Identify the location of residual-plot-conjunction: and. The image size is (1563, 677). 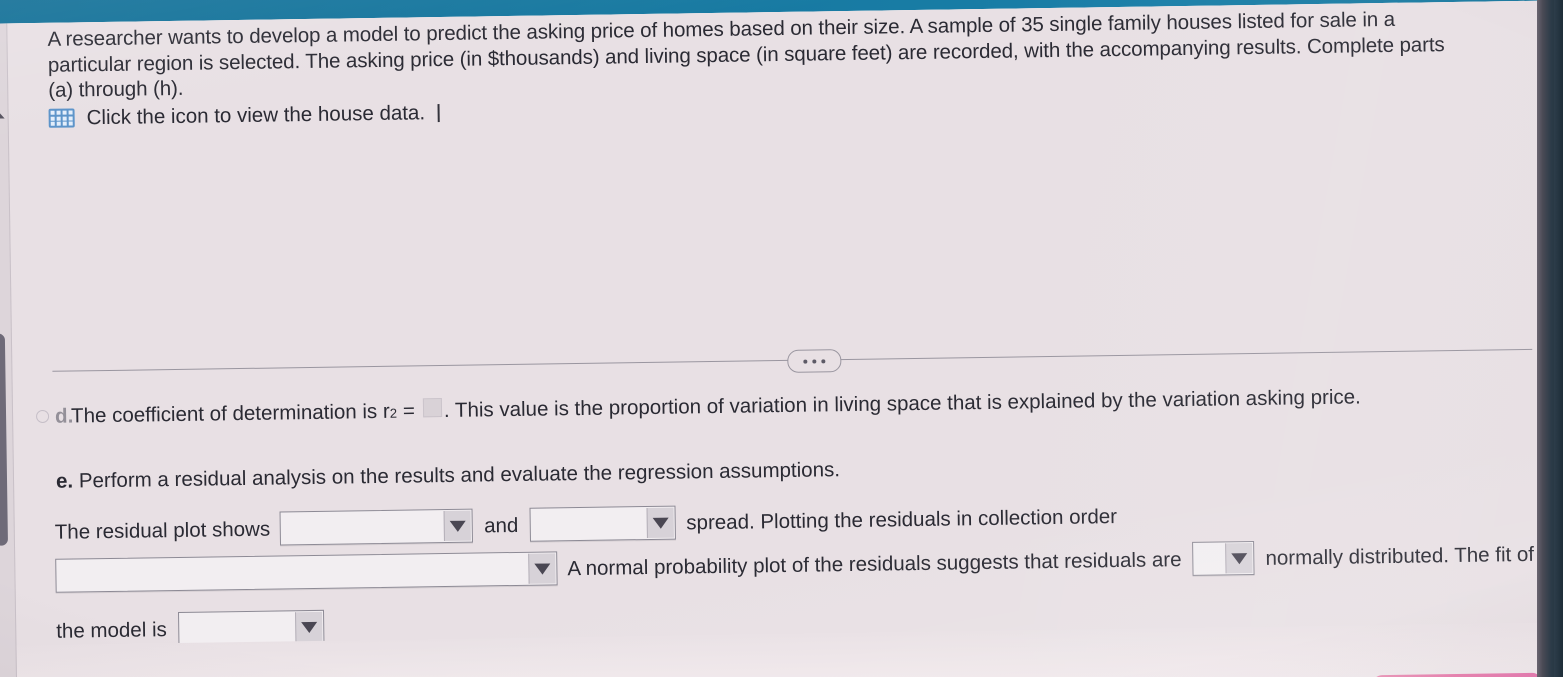
(501, 525).